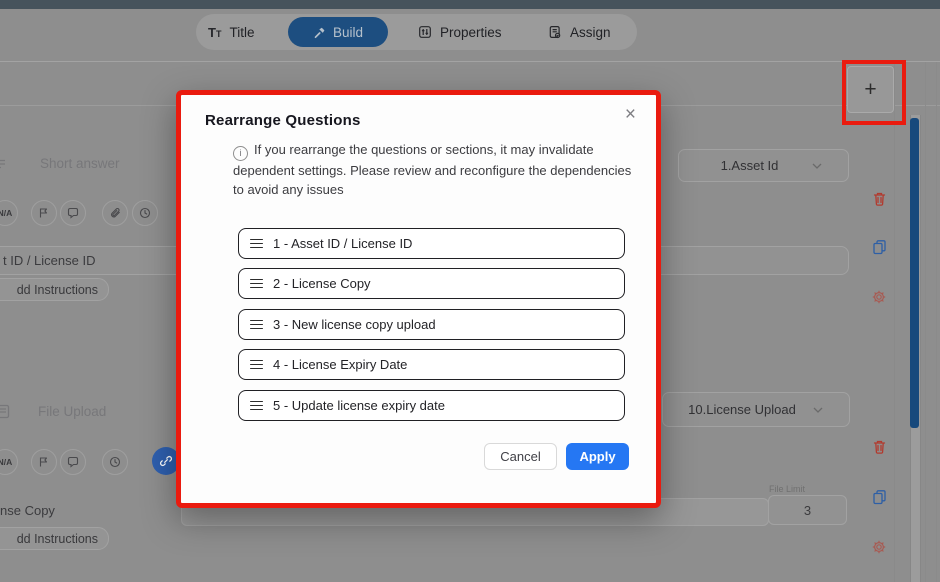 The width and height of the screenshot is (940, 582). What do you see at coordinates (470, 4) in the screenshot?
I see `top-window-strip` at bounding box center [470, 4].